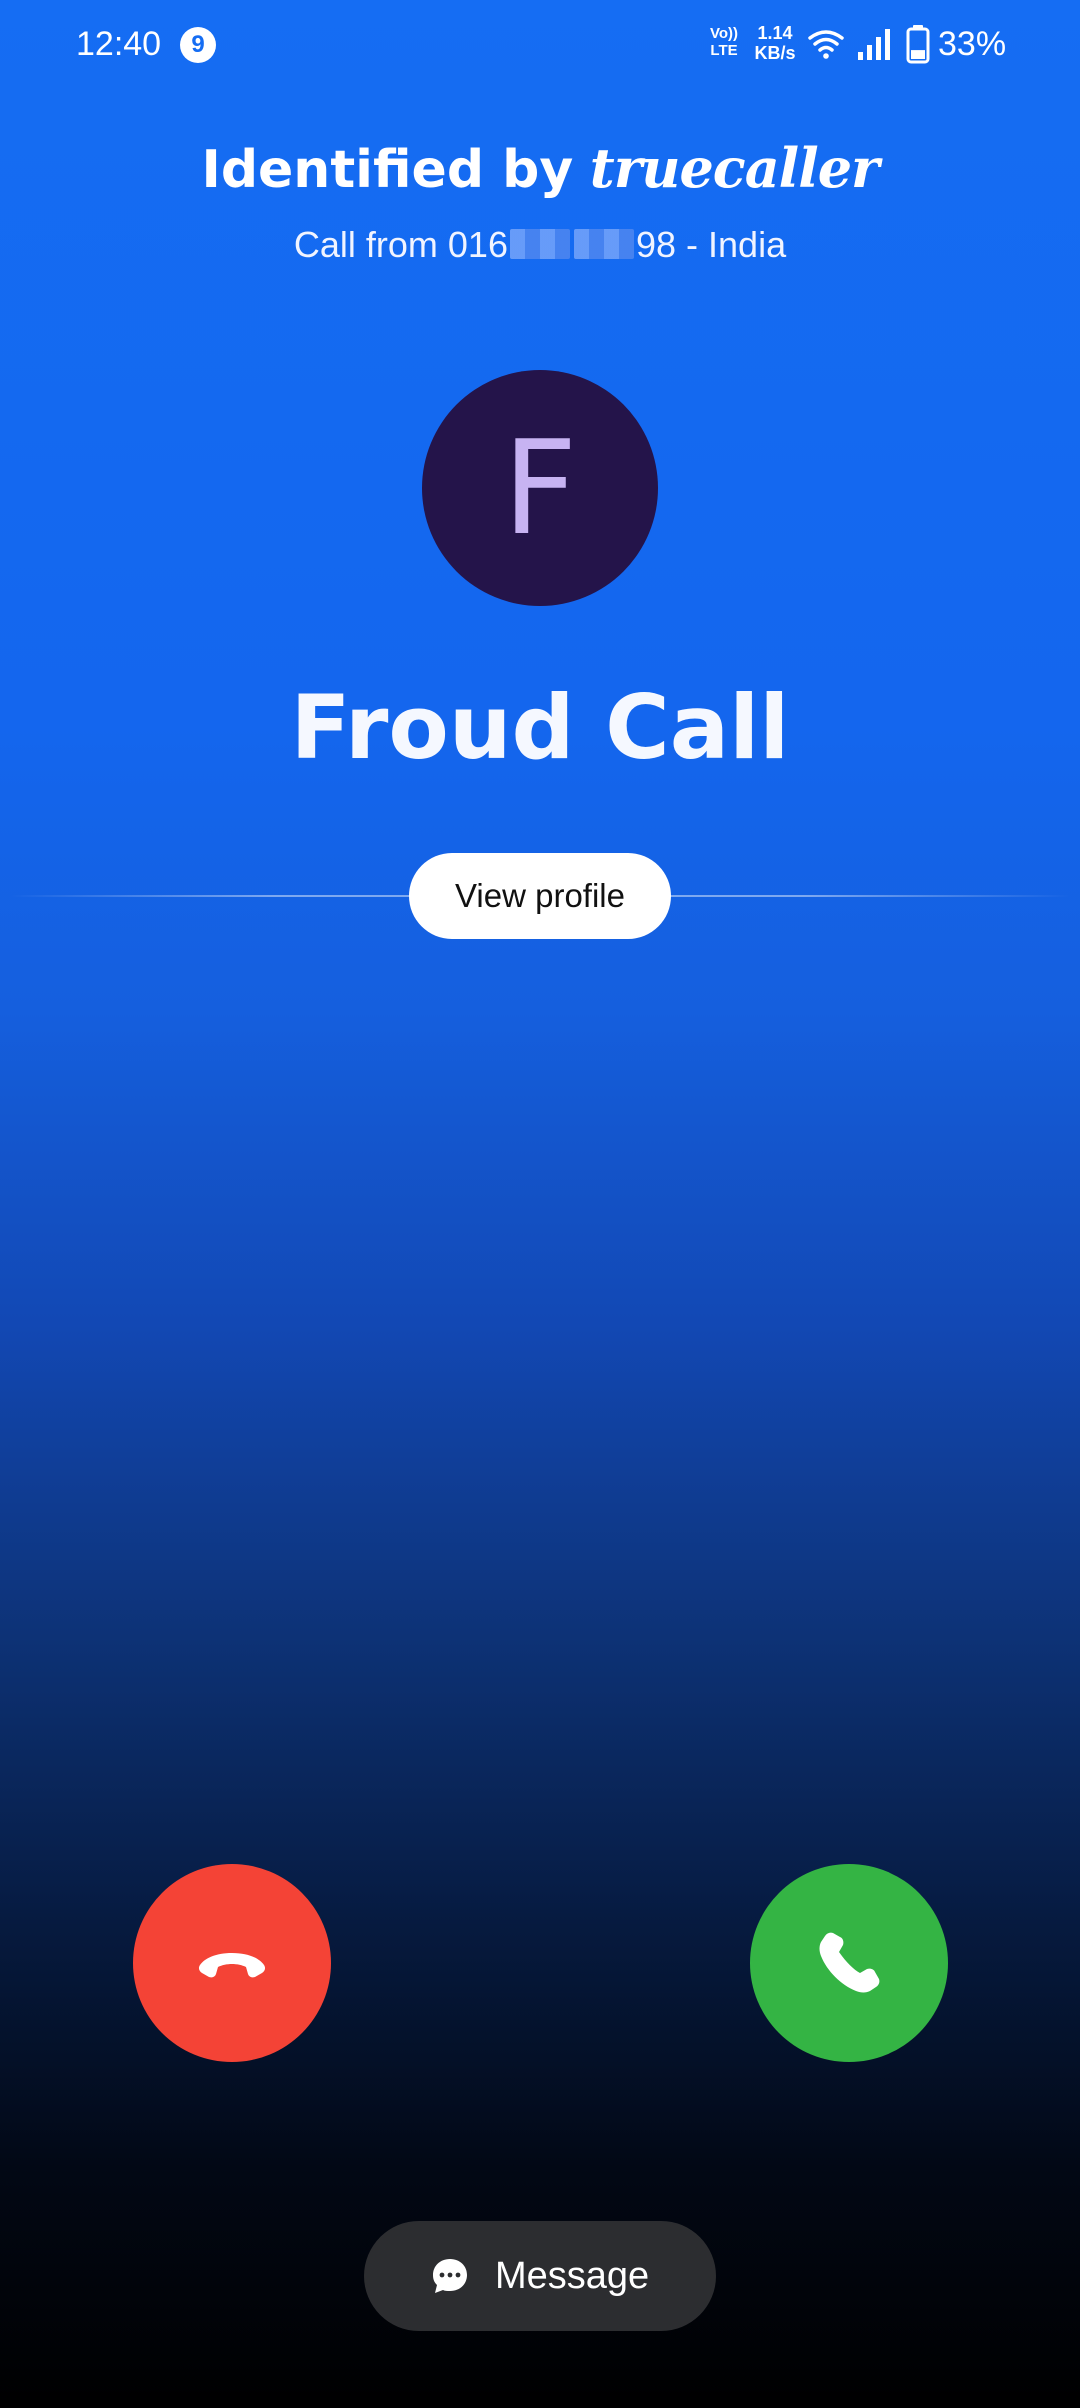 This screenshot has height=2408, width=1080. I want to click on volte-indicator: Vo)) LTE, so click(724, 42).